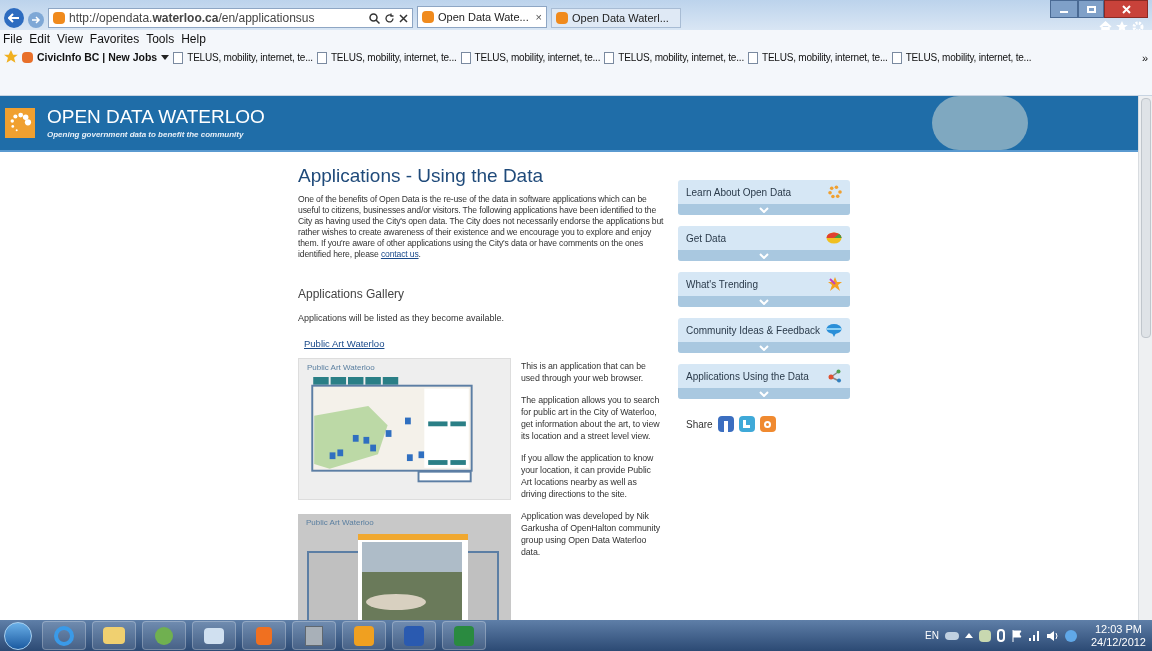 This screenshot has width=1152, height=651. What do you see at coordinates (932, 635) in the screenshot?
I see `language-indicator: EN` at bounding box center [932, 635].